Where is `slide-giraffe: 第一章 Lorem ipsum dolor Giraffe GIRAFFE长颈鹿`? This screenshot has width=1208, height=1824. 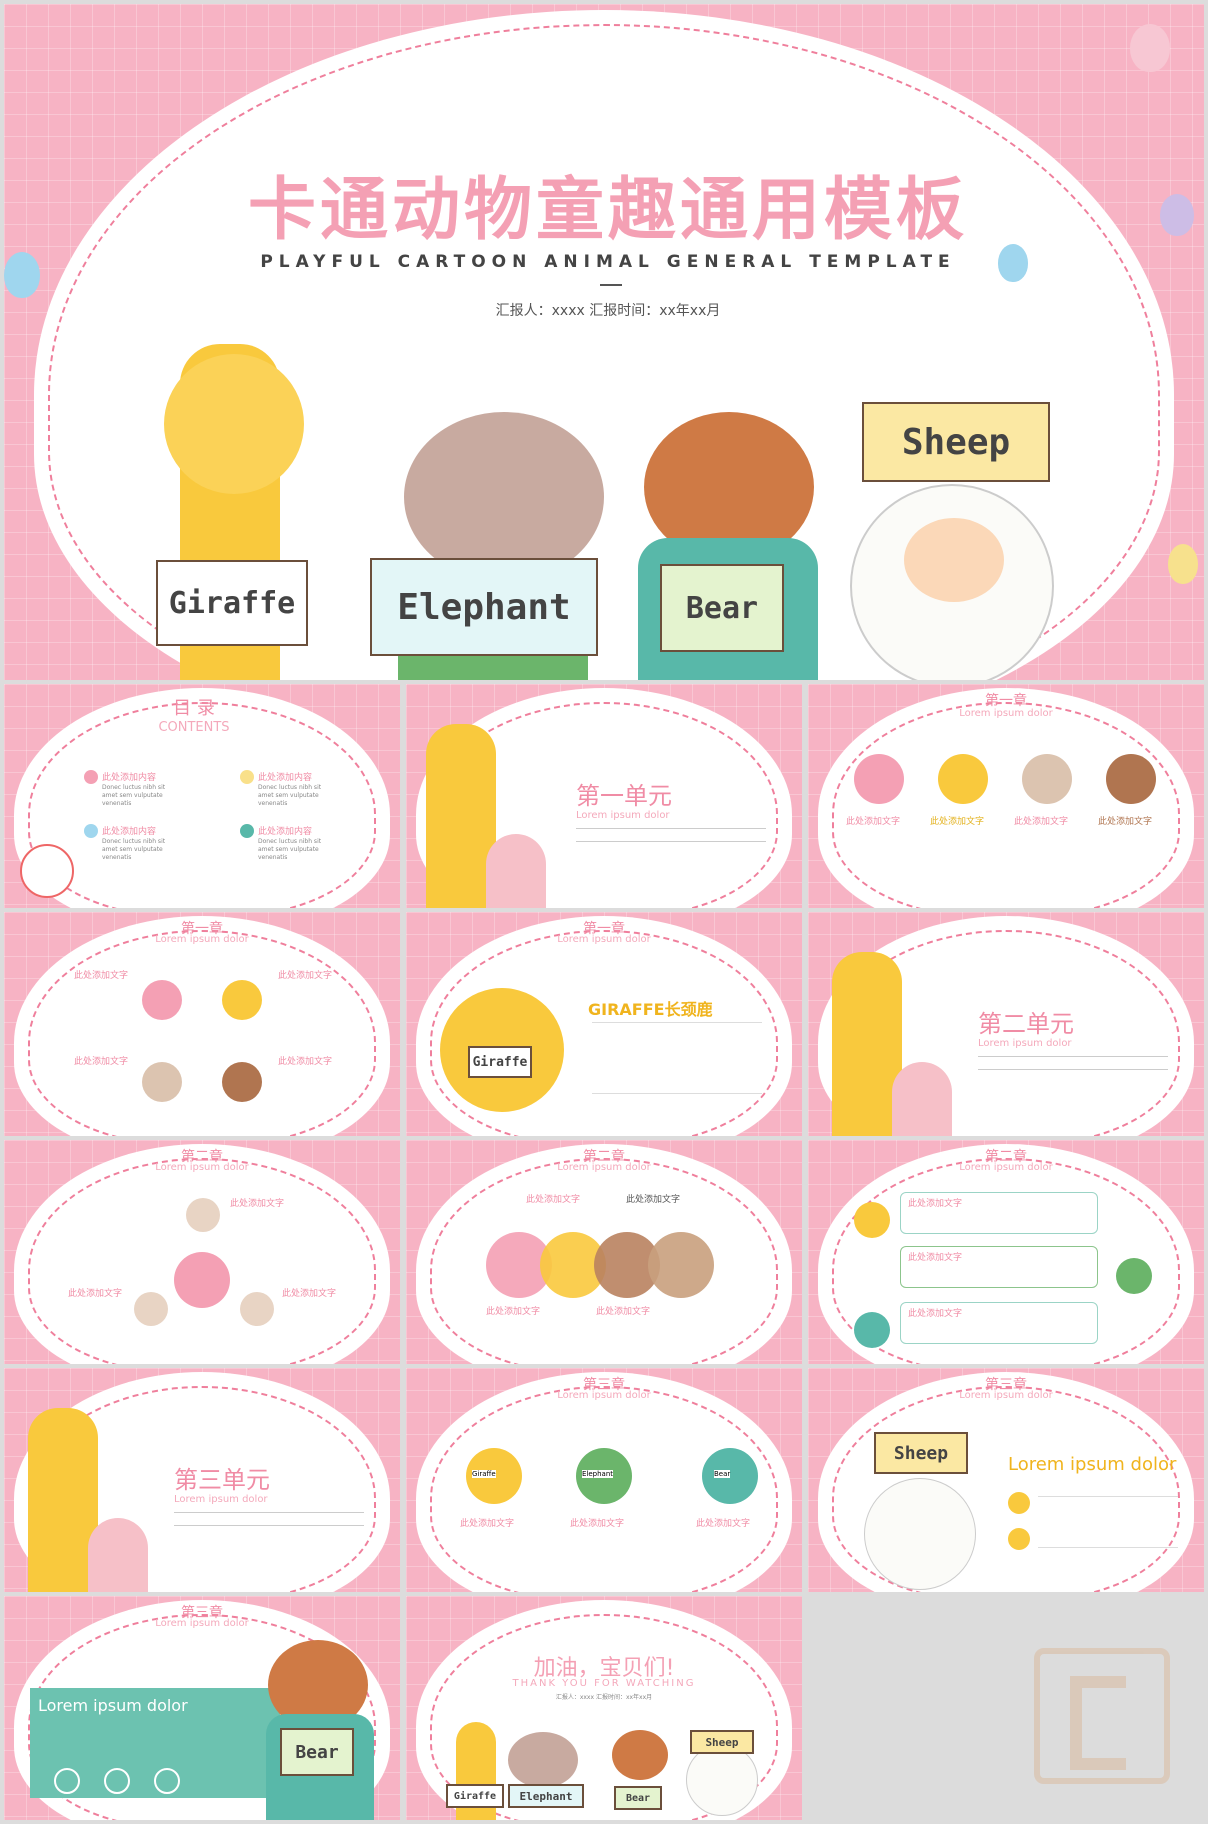 slide-giraffe: 第一章 Lorem ipsum dolor Giraffe GIRAFFE长颈鹿 is located at coordinates (604, 1024).